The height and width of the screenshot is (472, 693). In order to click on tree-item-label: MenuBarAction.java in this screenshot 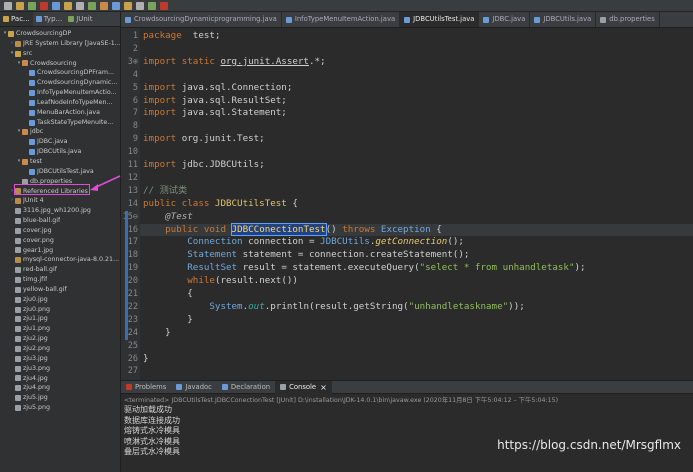, I will do `click(68, 112)`.